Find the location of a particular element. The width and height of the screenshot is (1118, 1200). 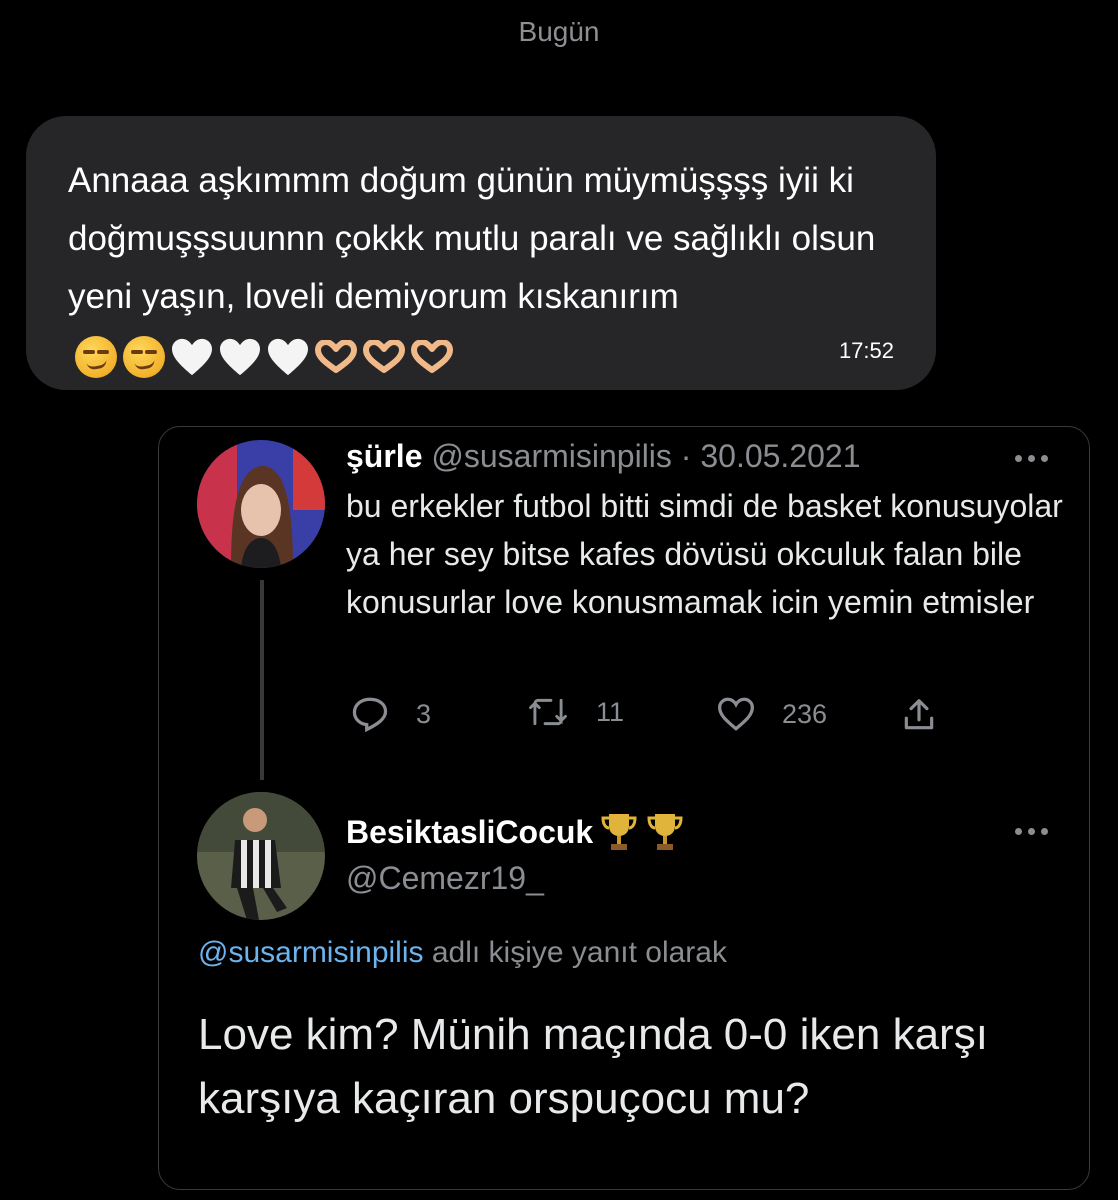

reply-count: 3 is located at coordinates (424, 713).